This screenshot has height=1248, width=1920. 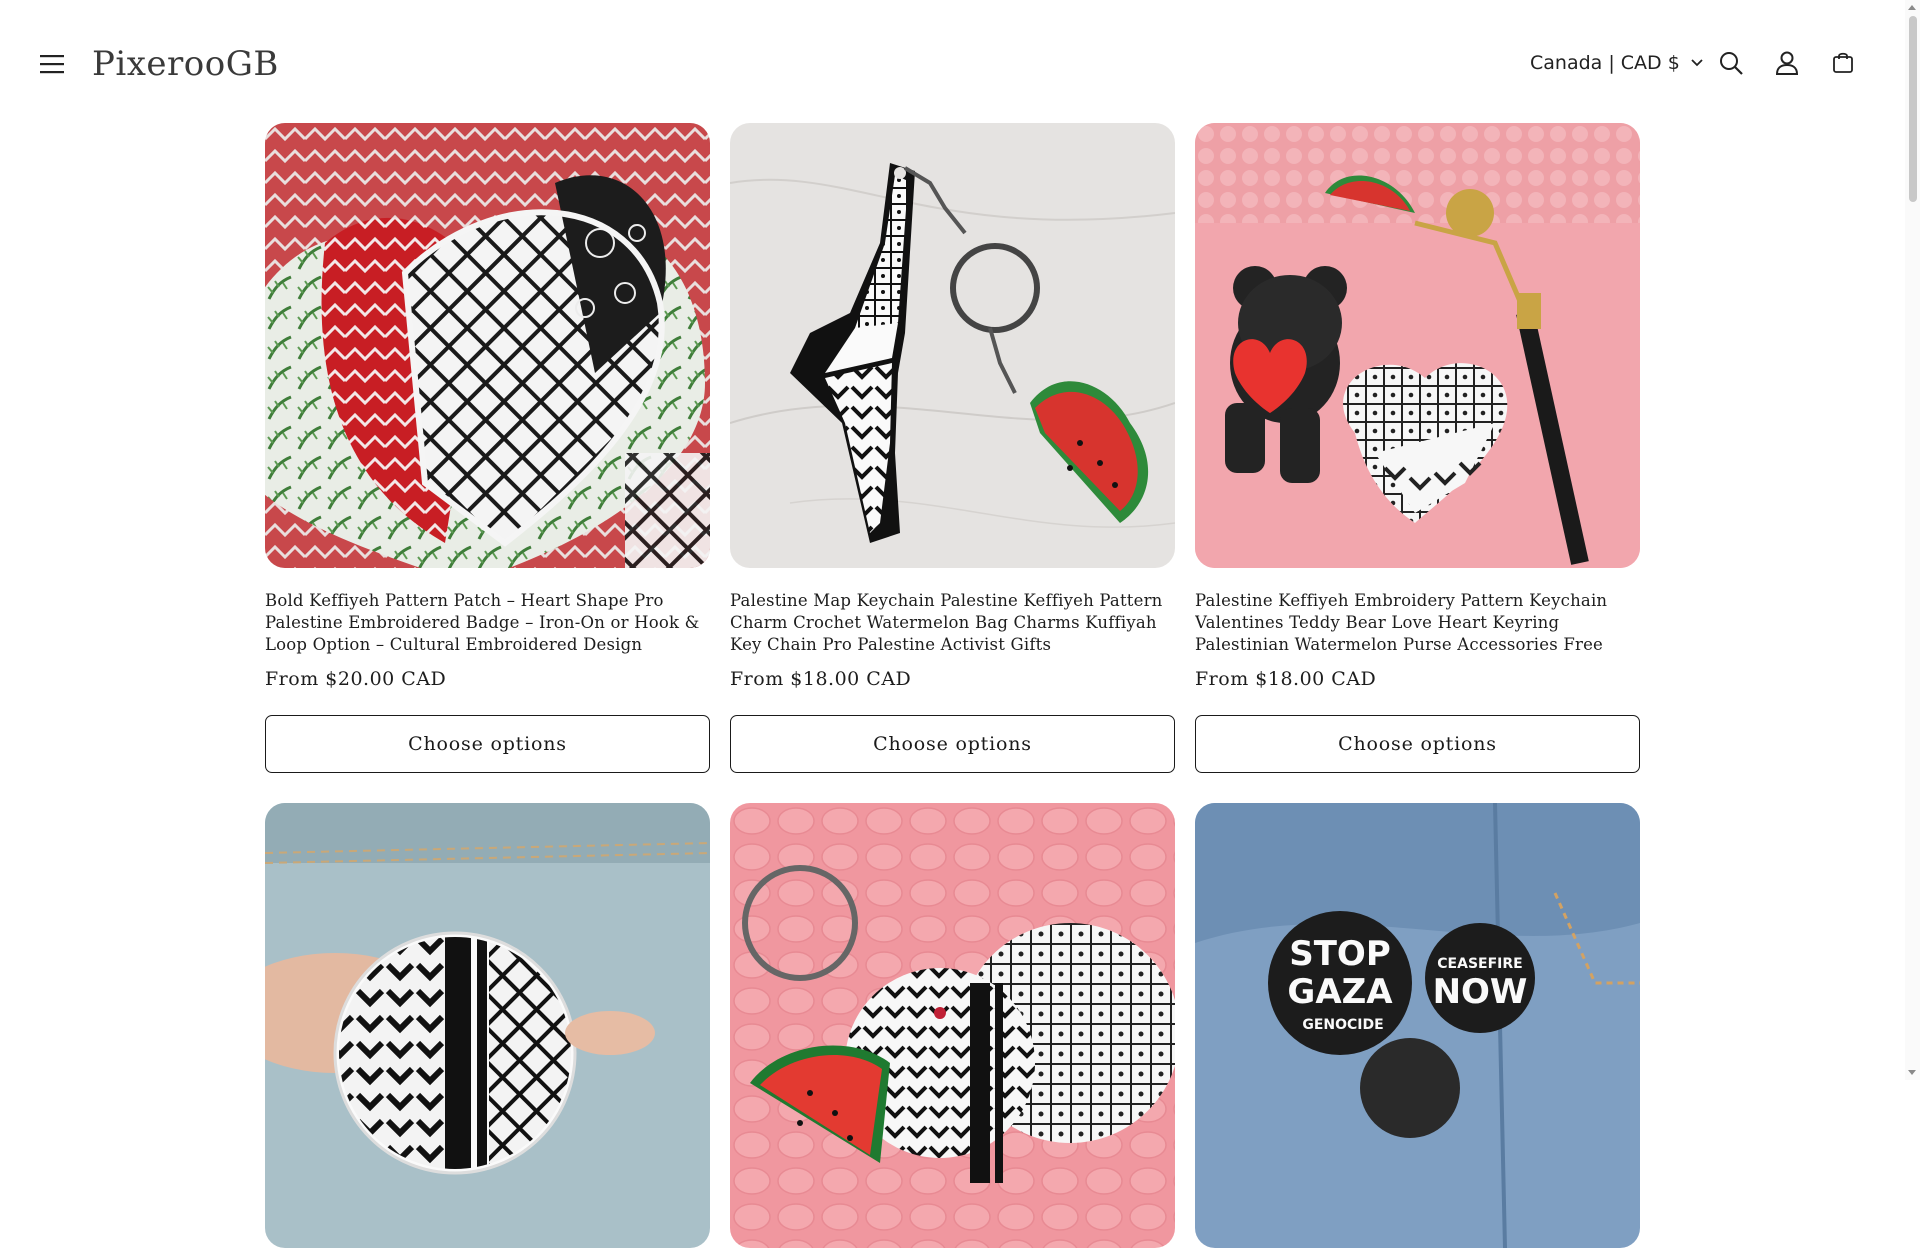 I want to click on country-selector-label: Canada | CAD $, so click(x=1605, y=63).